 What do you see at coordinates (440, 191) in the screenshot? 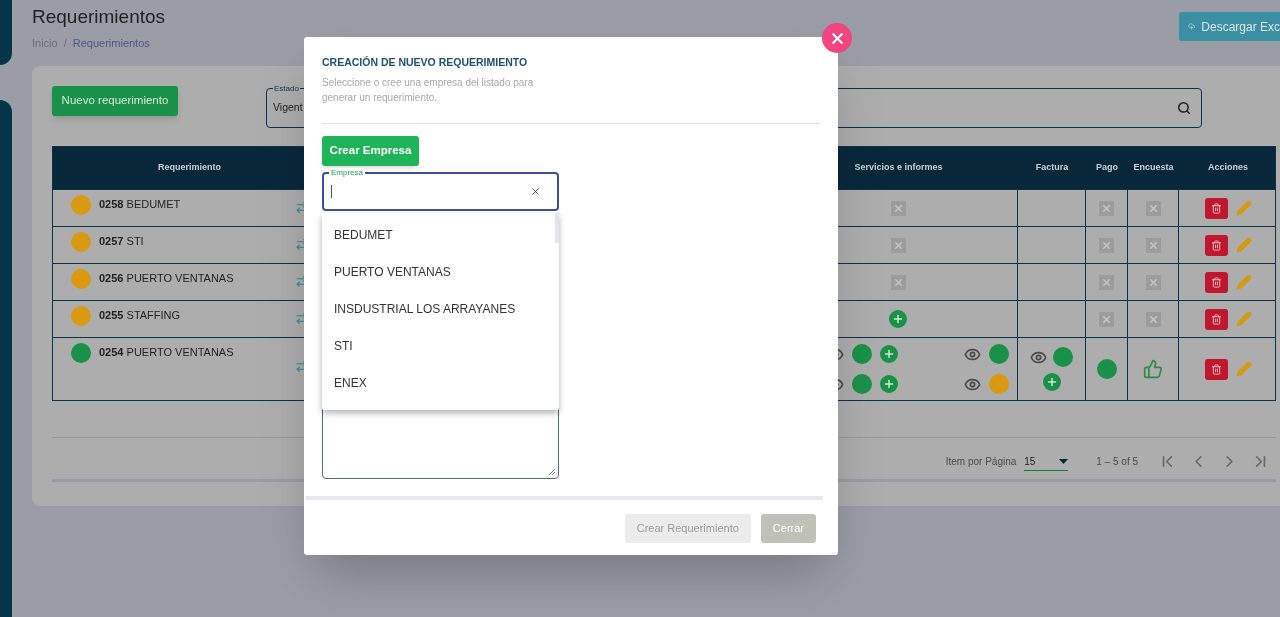
I see `company-field: Empresa` at bounding box center [440, 191].